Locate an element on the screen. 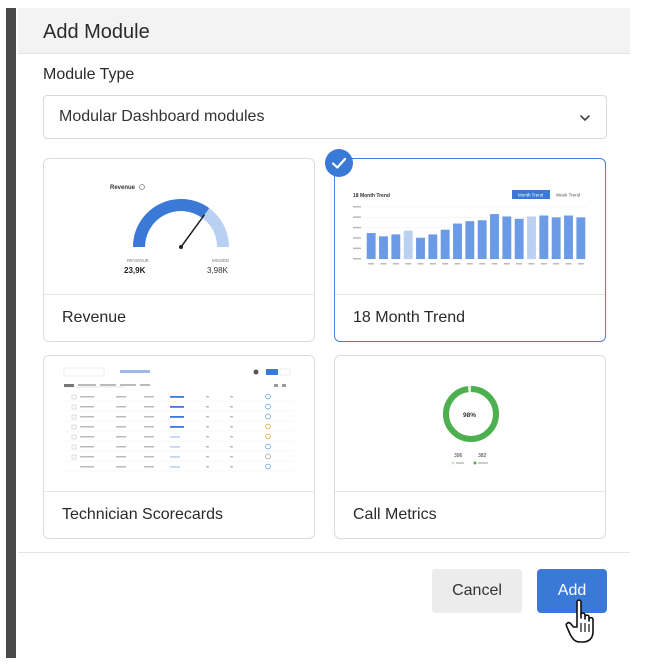 This screenshot has width=672, height=667. call-metrics-ring-preview: 98% 396 382 is located at coordinates (471, 425).